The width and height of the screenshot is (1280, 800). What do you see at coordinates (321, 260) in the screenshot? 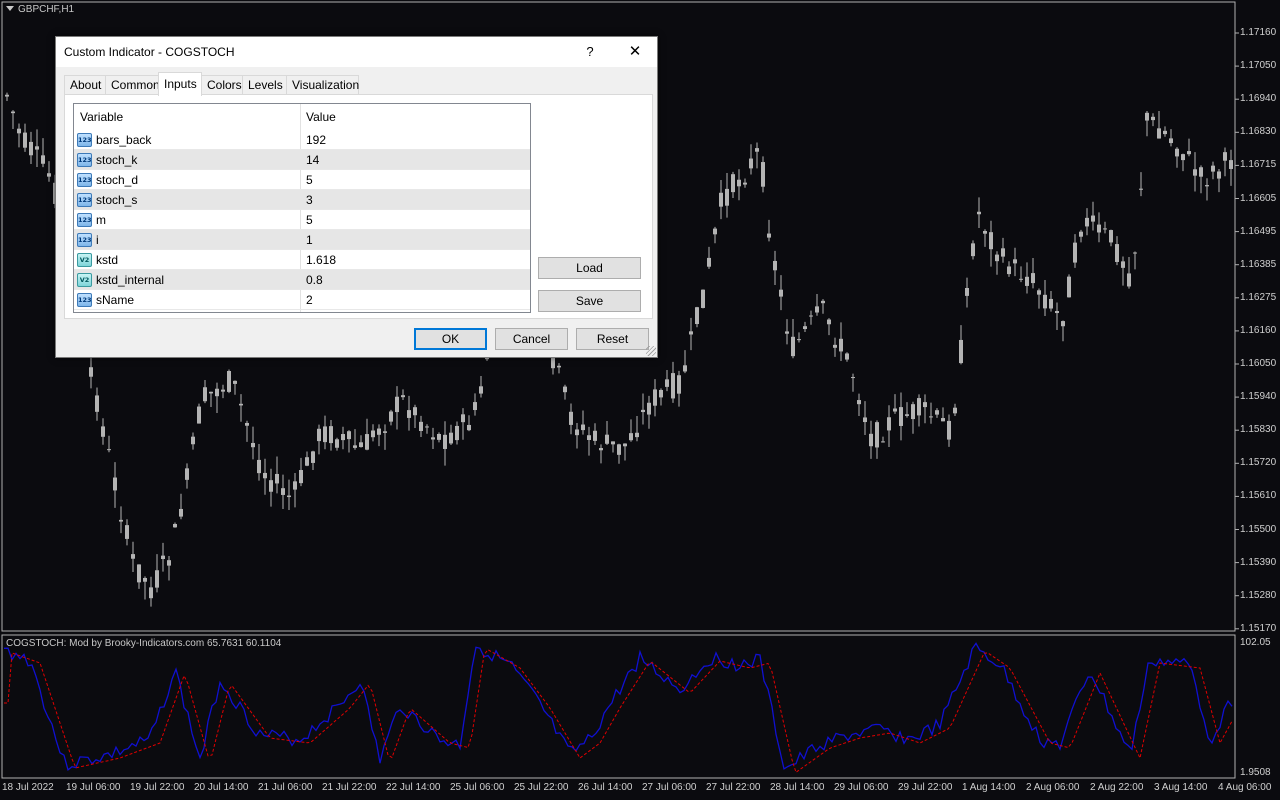
I see `param-value: 1.618` at bounding box center [321, 260].